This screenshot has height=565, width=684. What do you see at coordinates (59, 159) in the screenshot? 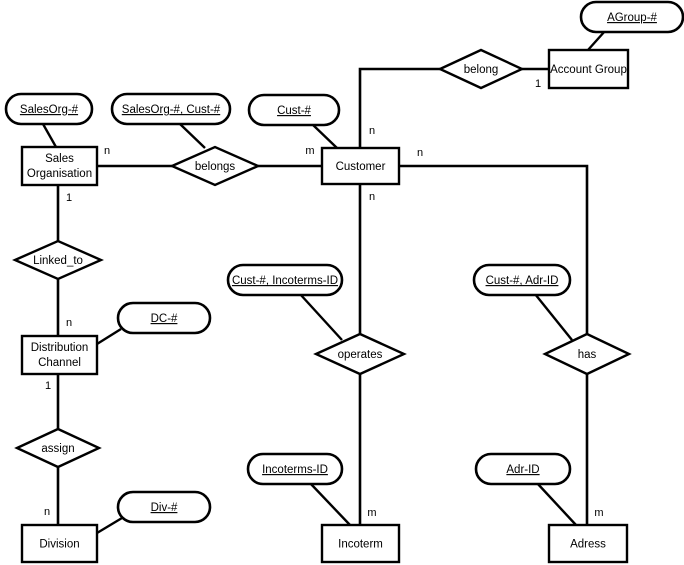
I see `entity-label-sales_organisation: Sales` at bounding box center [59, 159].